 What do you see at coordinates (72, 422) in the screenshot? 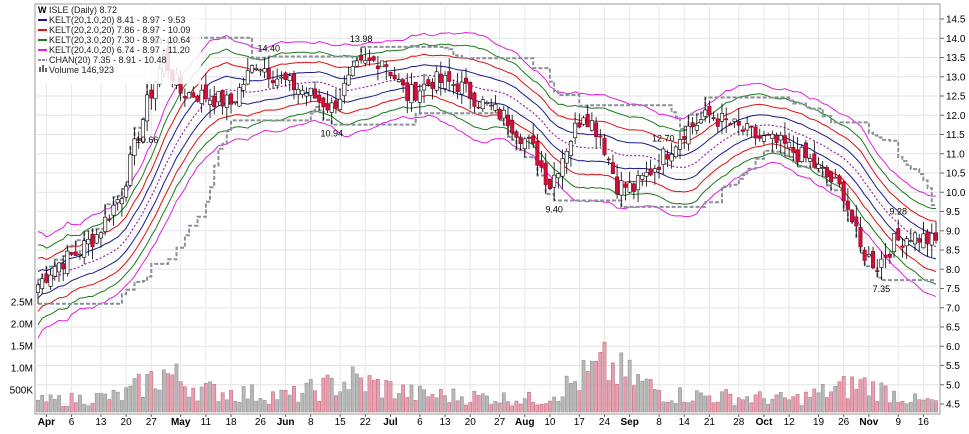
I see `date-tick-label: 6` at bounding box center [72, 422].